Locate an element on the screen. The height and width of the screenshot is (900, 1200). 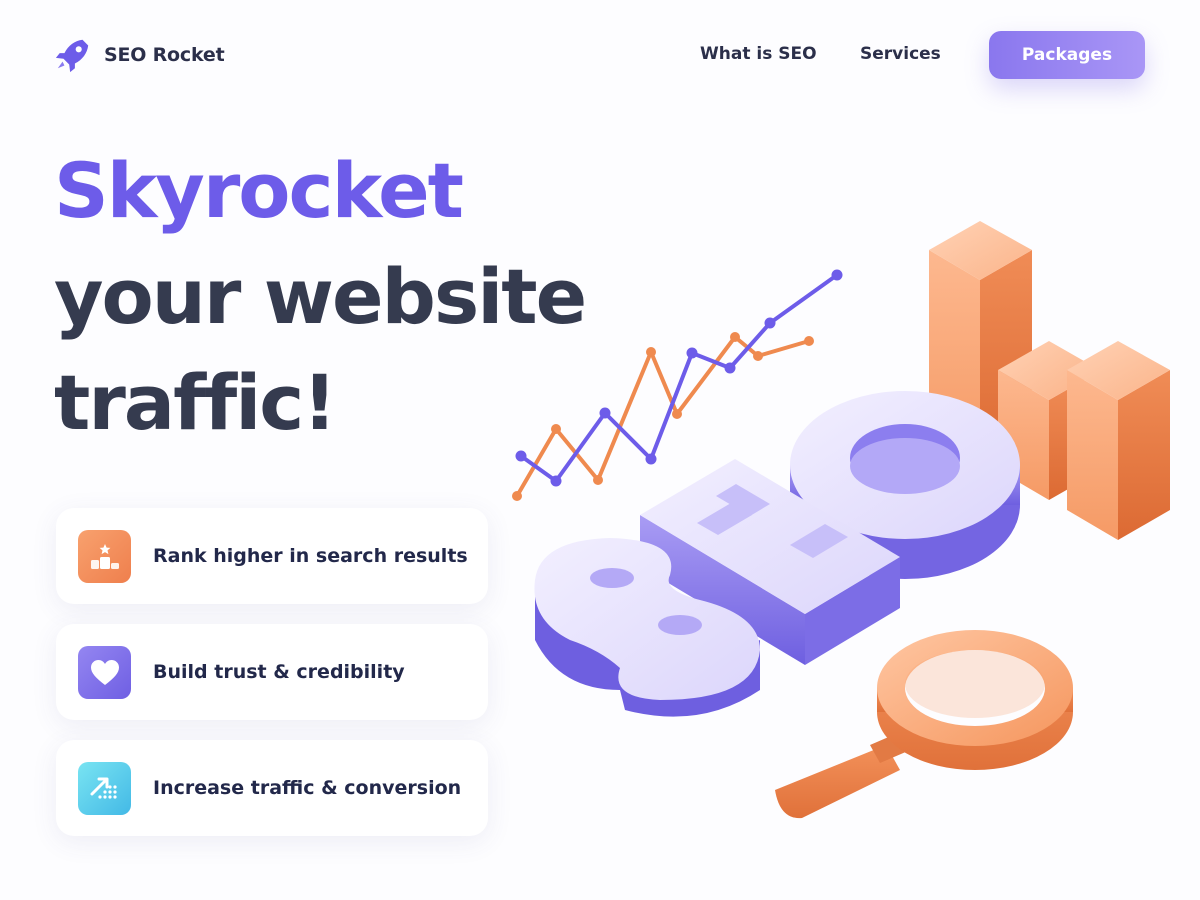
feature-card-rank: Rank higher in search results is located at coordinates (272, 556).